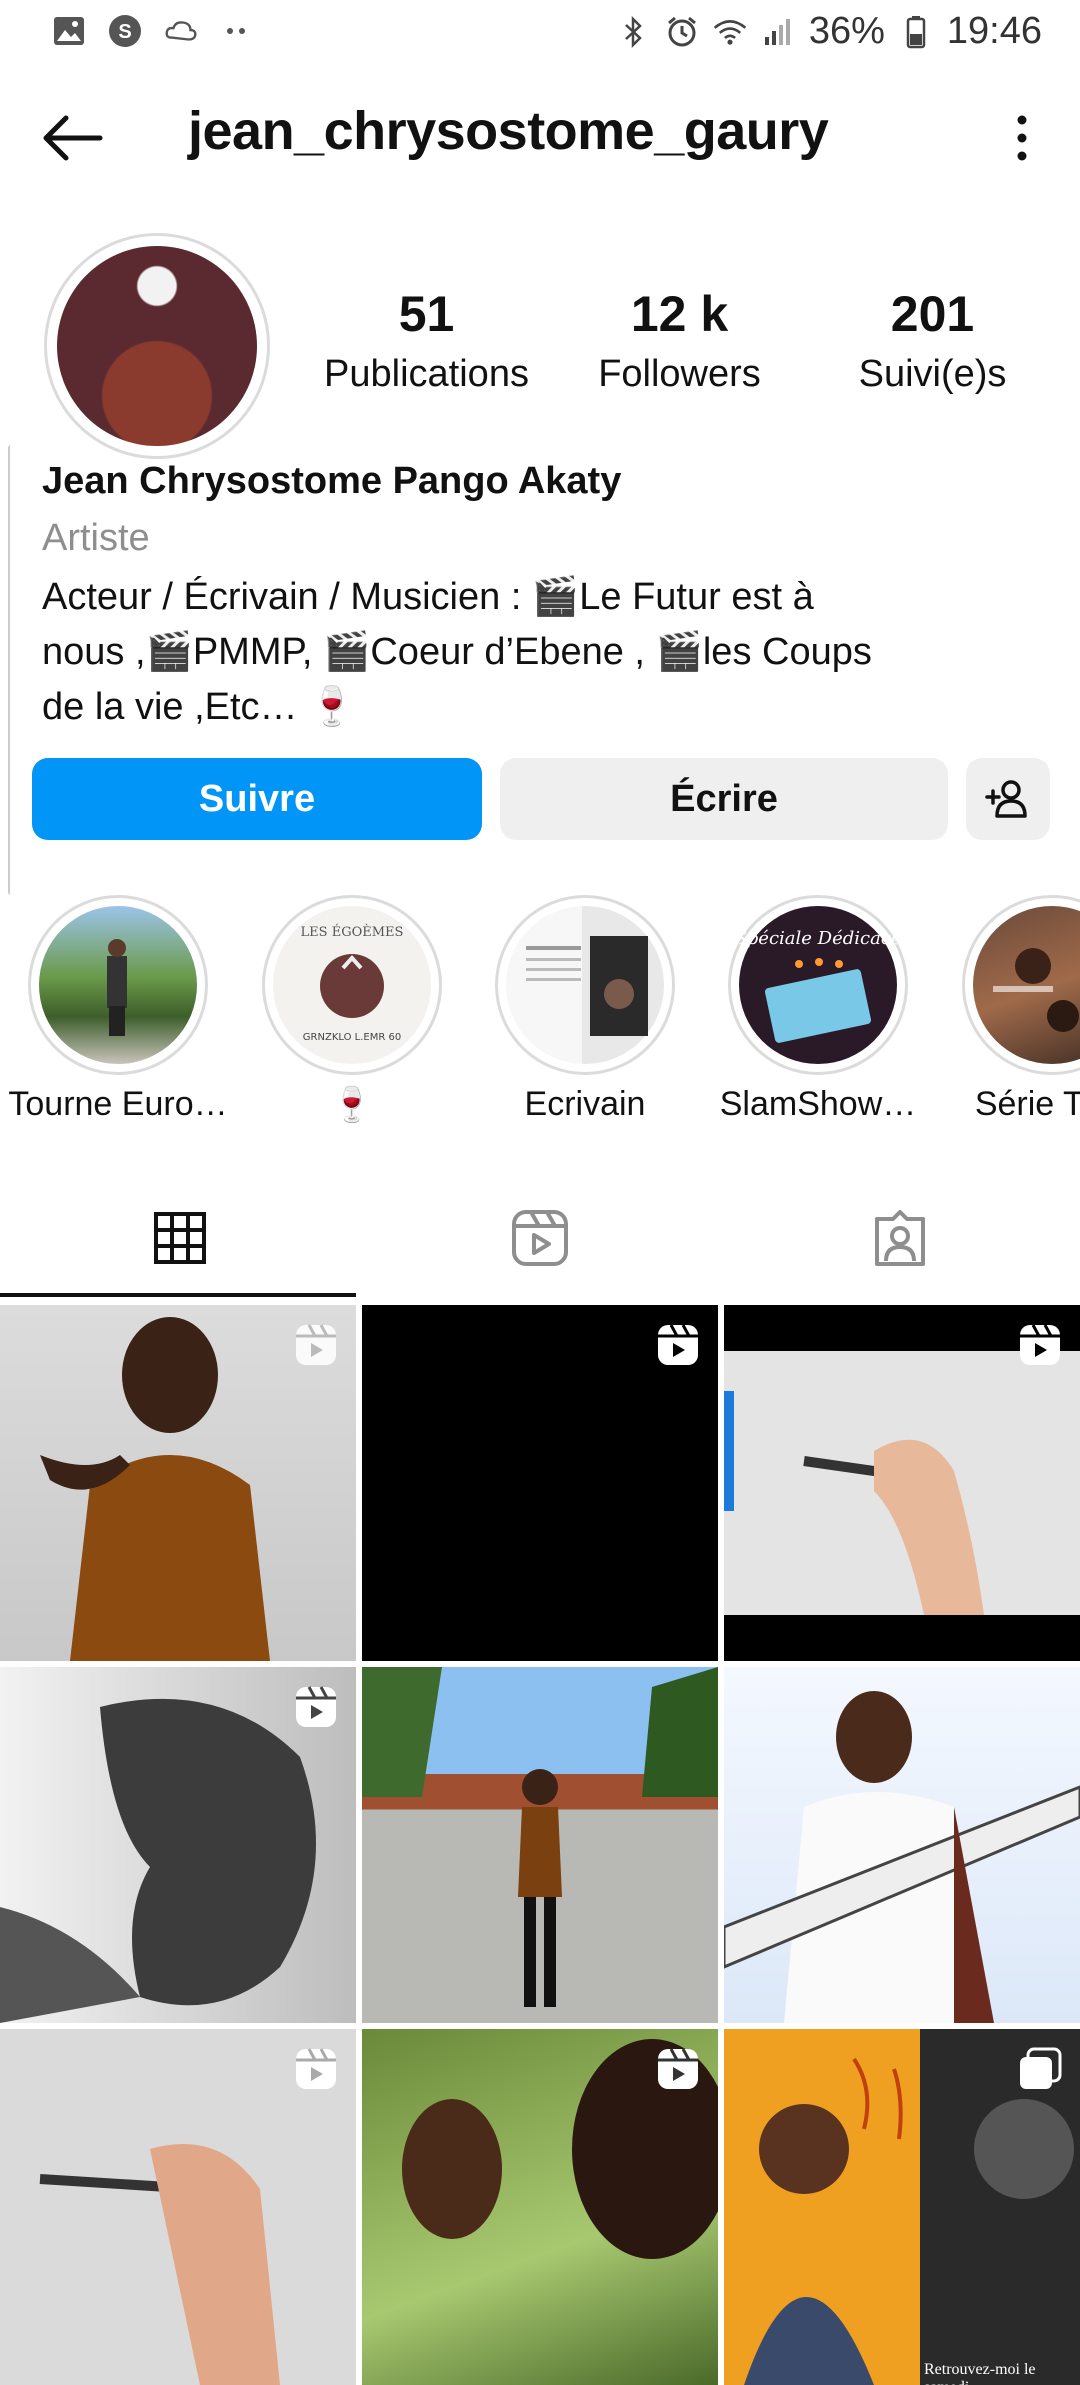 This screenshot has height=2385, width=1080. What do you see at coordinates (980, 2373) in the screenshot?
I see `post-caption: Retrouvez-moi le samedi` at bounding box center [980, 2373].